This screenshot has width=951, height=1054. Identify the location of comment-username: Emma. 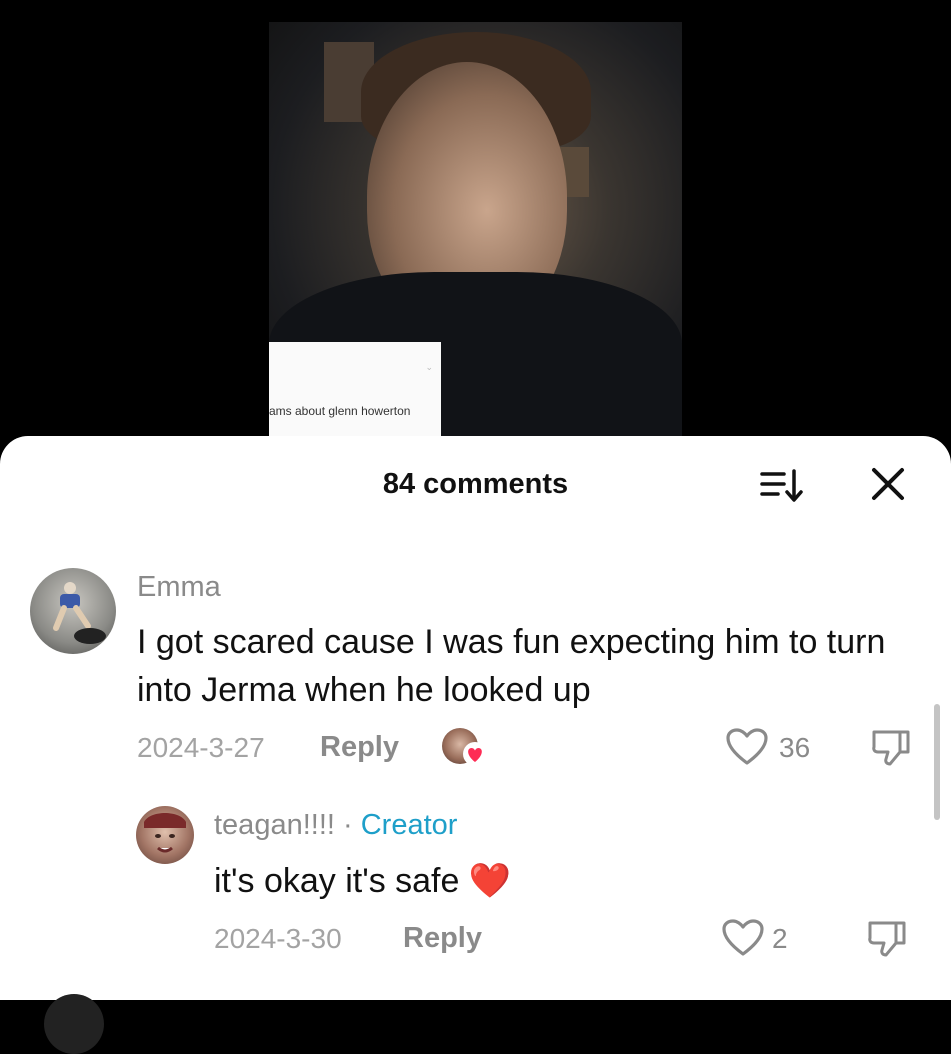
(179, 587).